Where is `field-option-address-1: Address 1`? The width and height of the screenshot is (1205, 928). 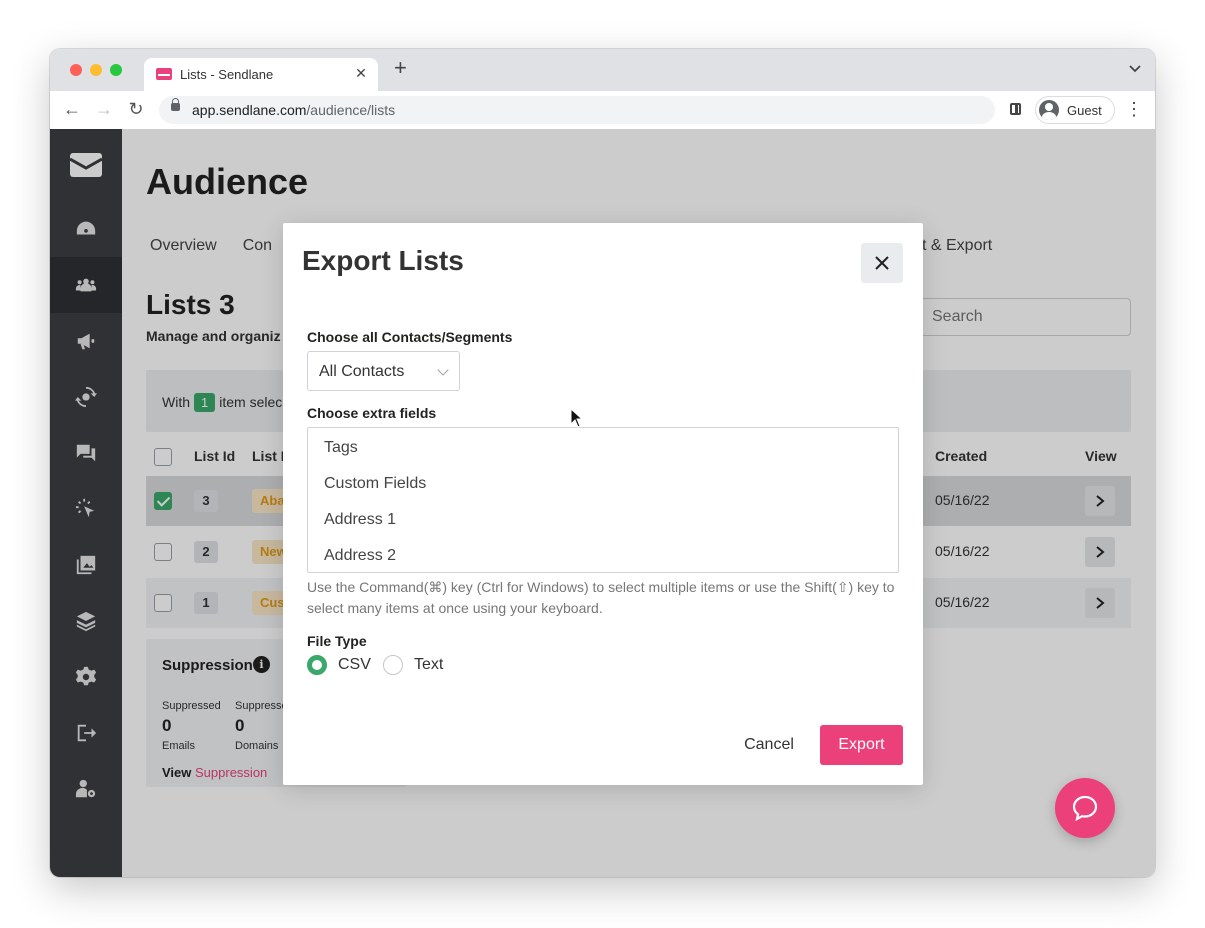
field-option-address-1: Address 1 is located at coordinates (360, 520).